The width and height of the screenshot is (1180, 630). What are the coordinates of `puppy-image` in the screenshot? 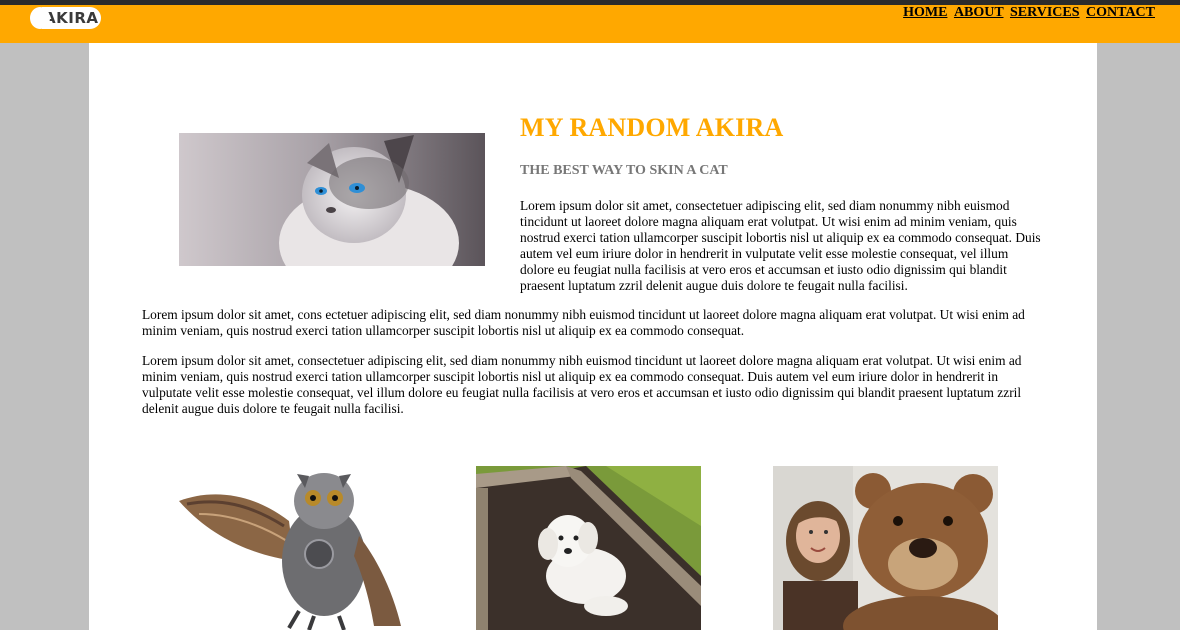 It's located at (588, 548).